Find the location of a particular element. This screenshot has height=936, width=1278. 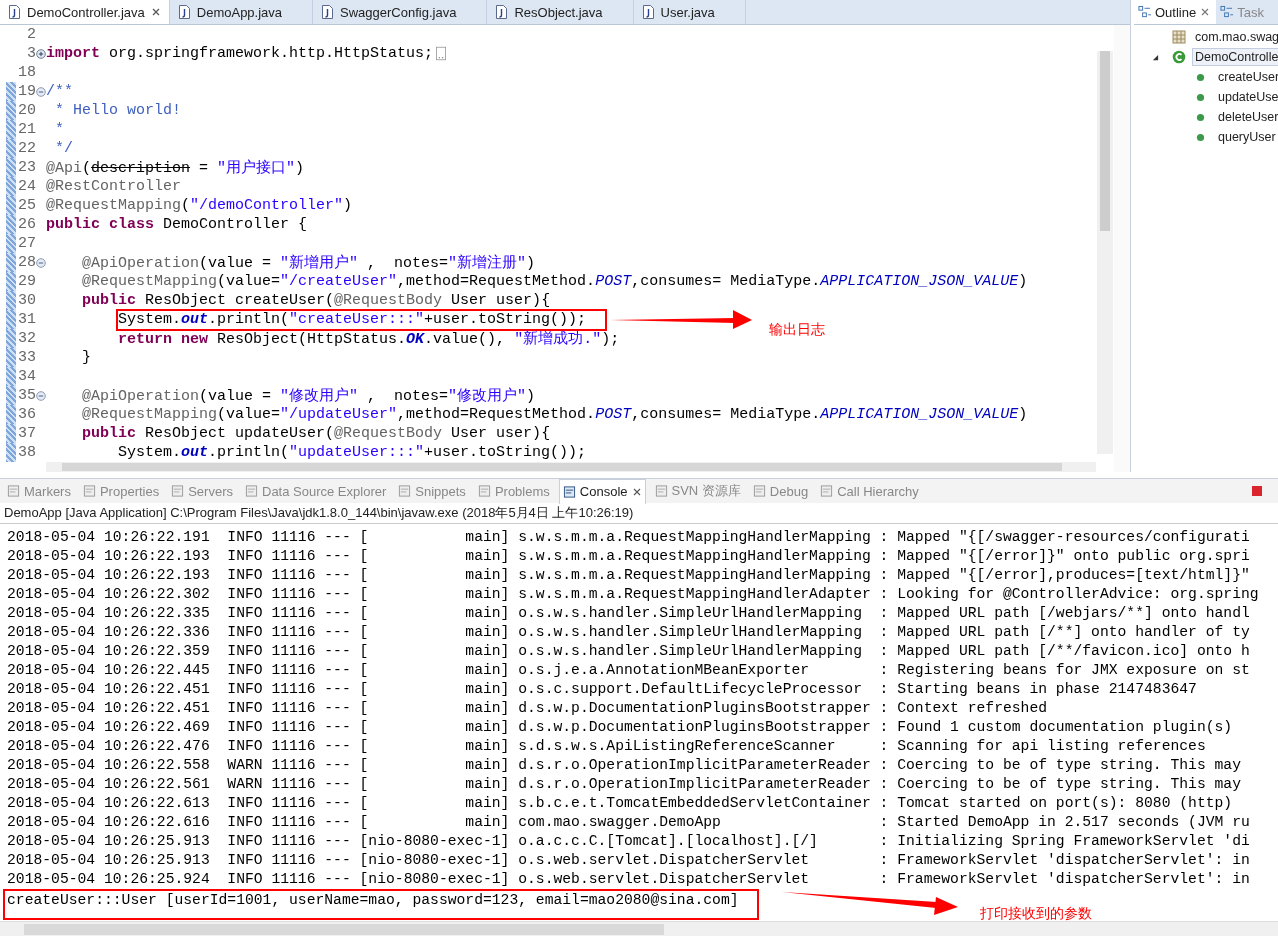

console-line: 2018-05-04 10:26:22.613 INFO 11116 --- [ main] s.b.c.e.t.TomcatEmbeddedServletContainer : Tomcat started on port(s): 8080 (http) is located at coordinates (620, 803).